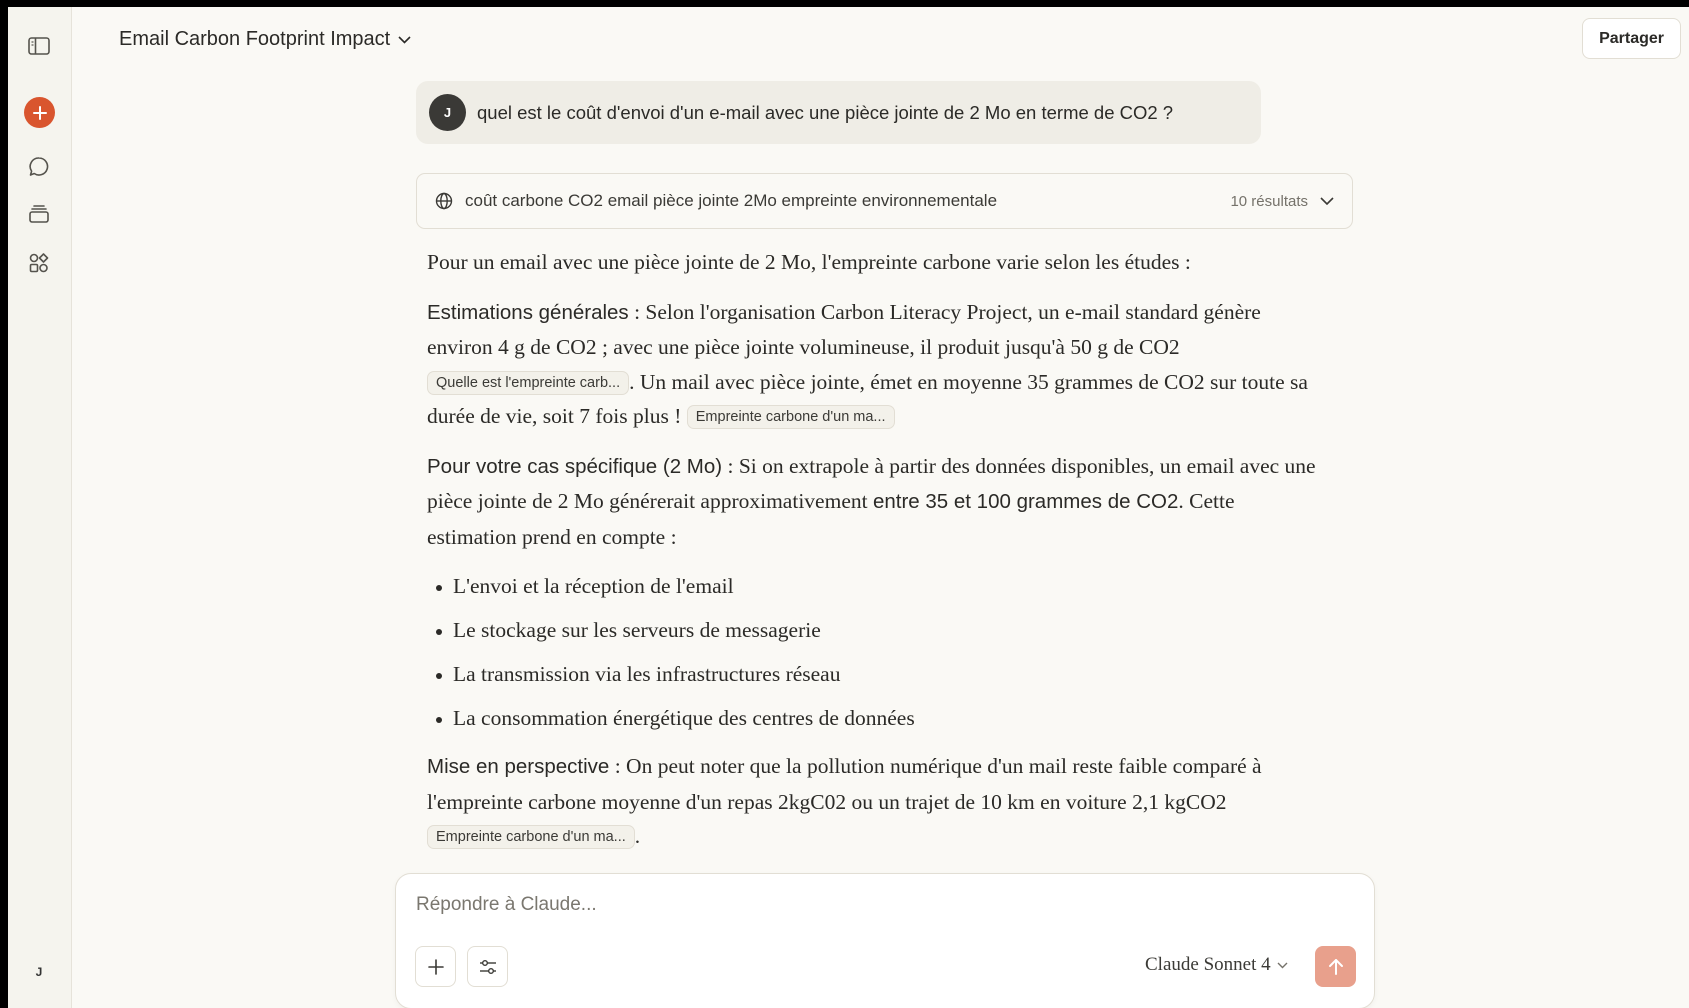 Image resolution: width=1689 pixels, height=1008 pixels. I want to click on sidebar-toggle-button, so click(39, 46).